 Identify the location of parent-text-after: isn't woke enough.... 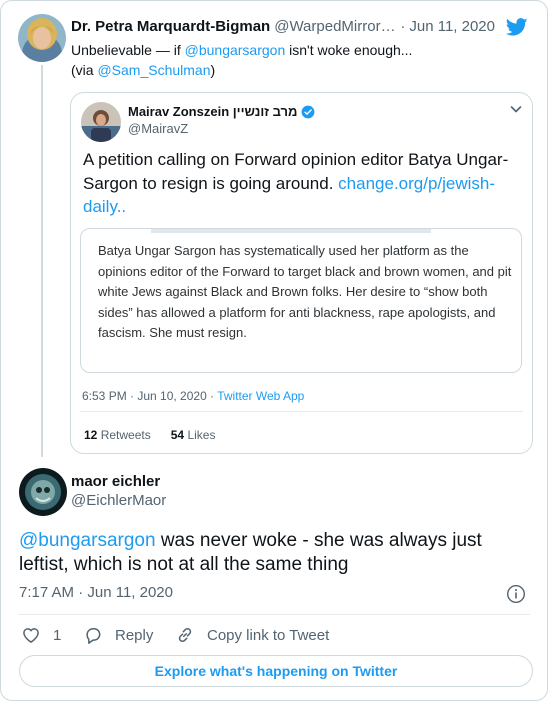
(349, 50).